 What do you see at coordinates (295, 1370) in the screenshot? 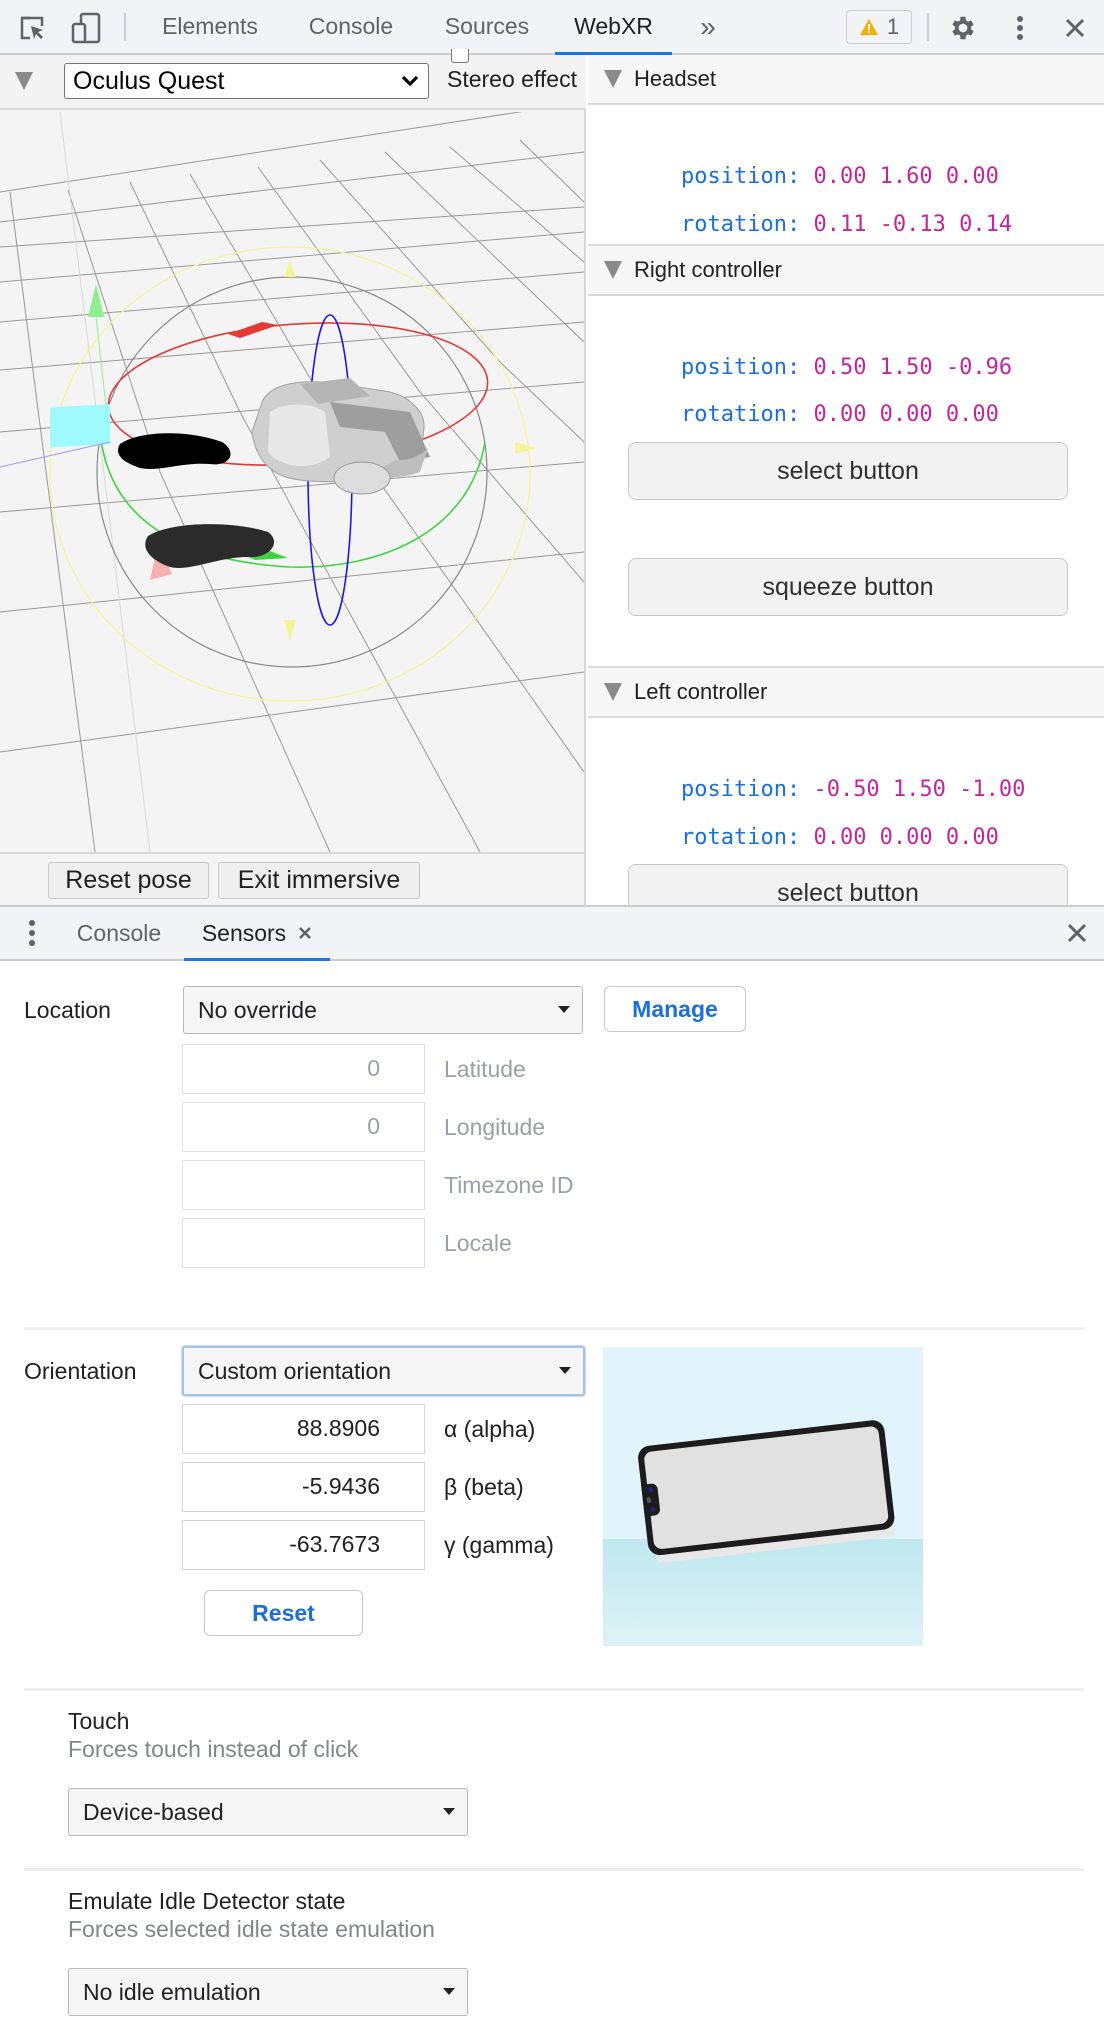
I see `orientation-select-value: Custom orientation` at bounding box center [295, 1370].